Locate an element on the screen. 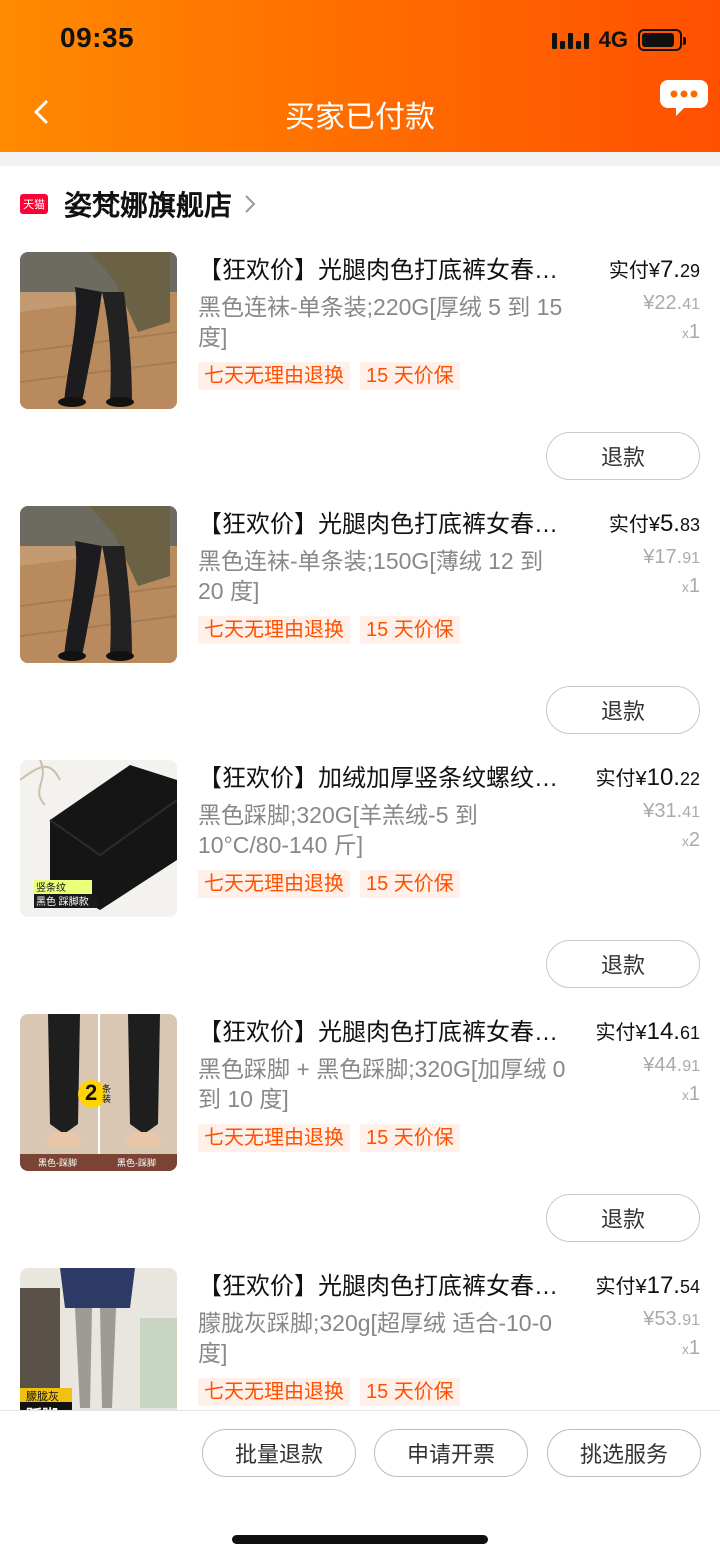 This screenshot has height=1558, width=720. store-header: 天猫 姿梵娜旗舰店 is located at coordinates (138, 204).